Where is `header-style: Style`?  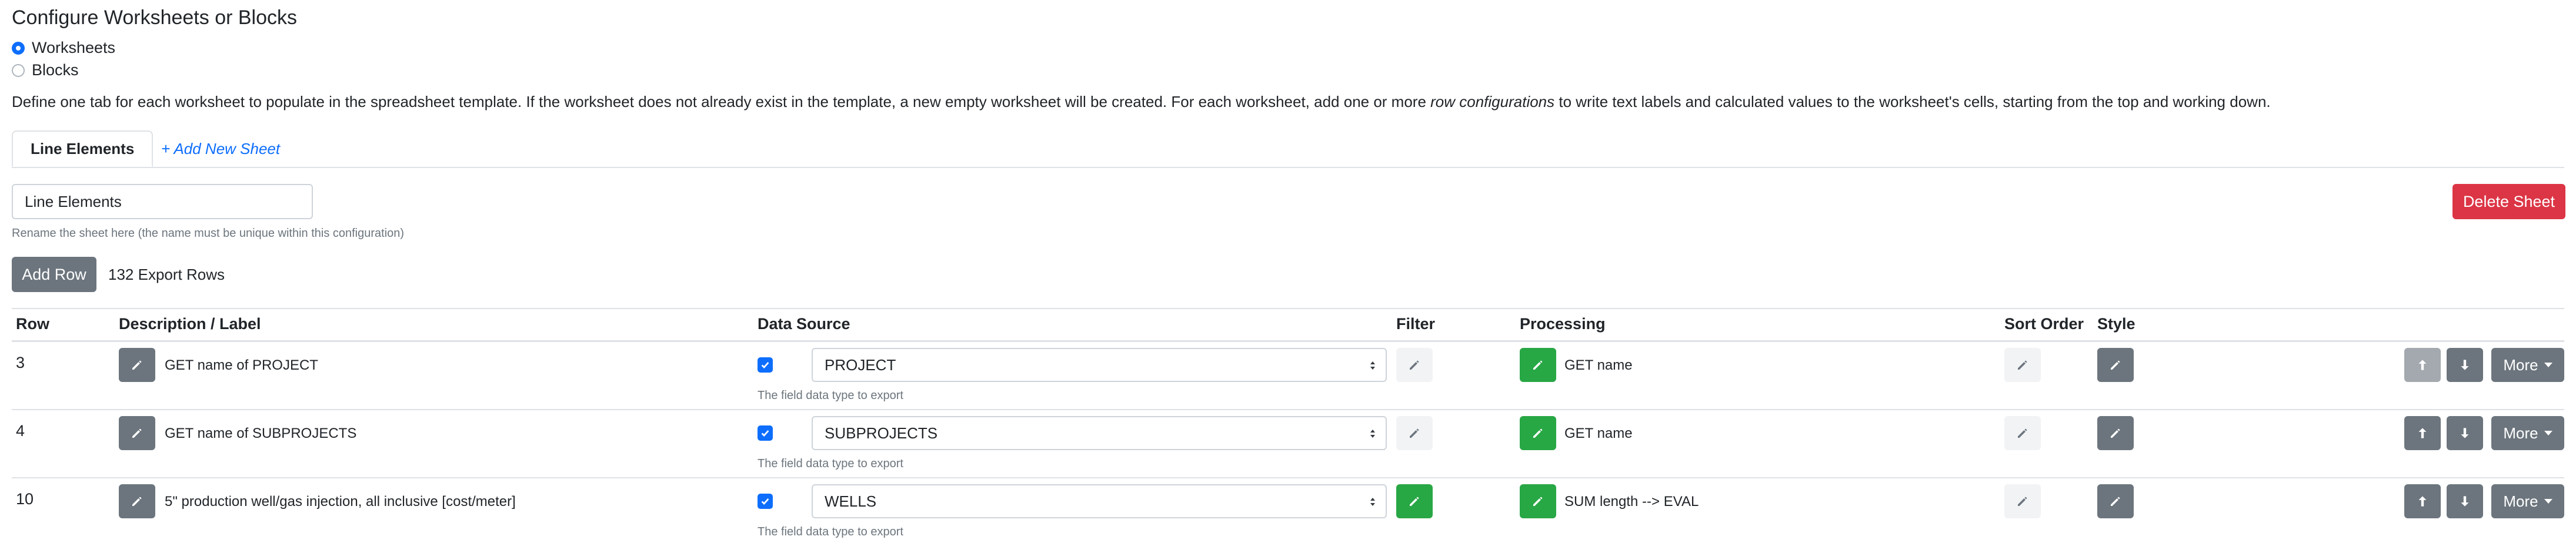
header-style: Style is located at coordinates (2116, 324).